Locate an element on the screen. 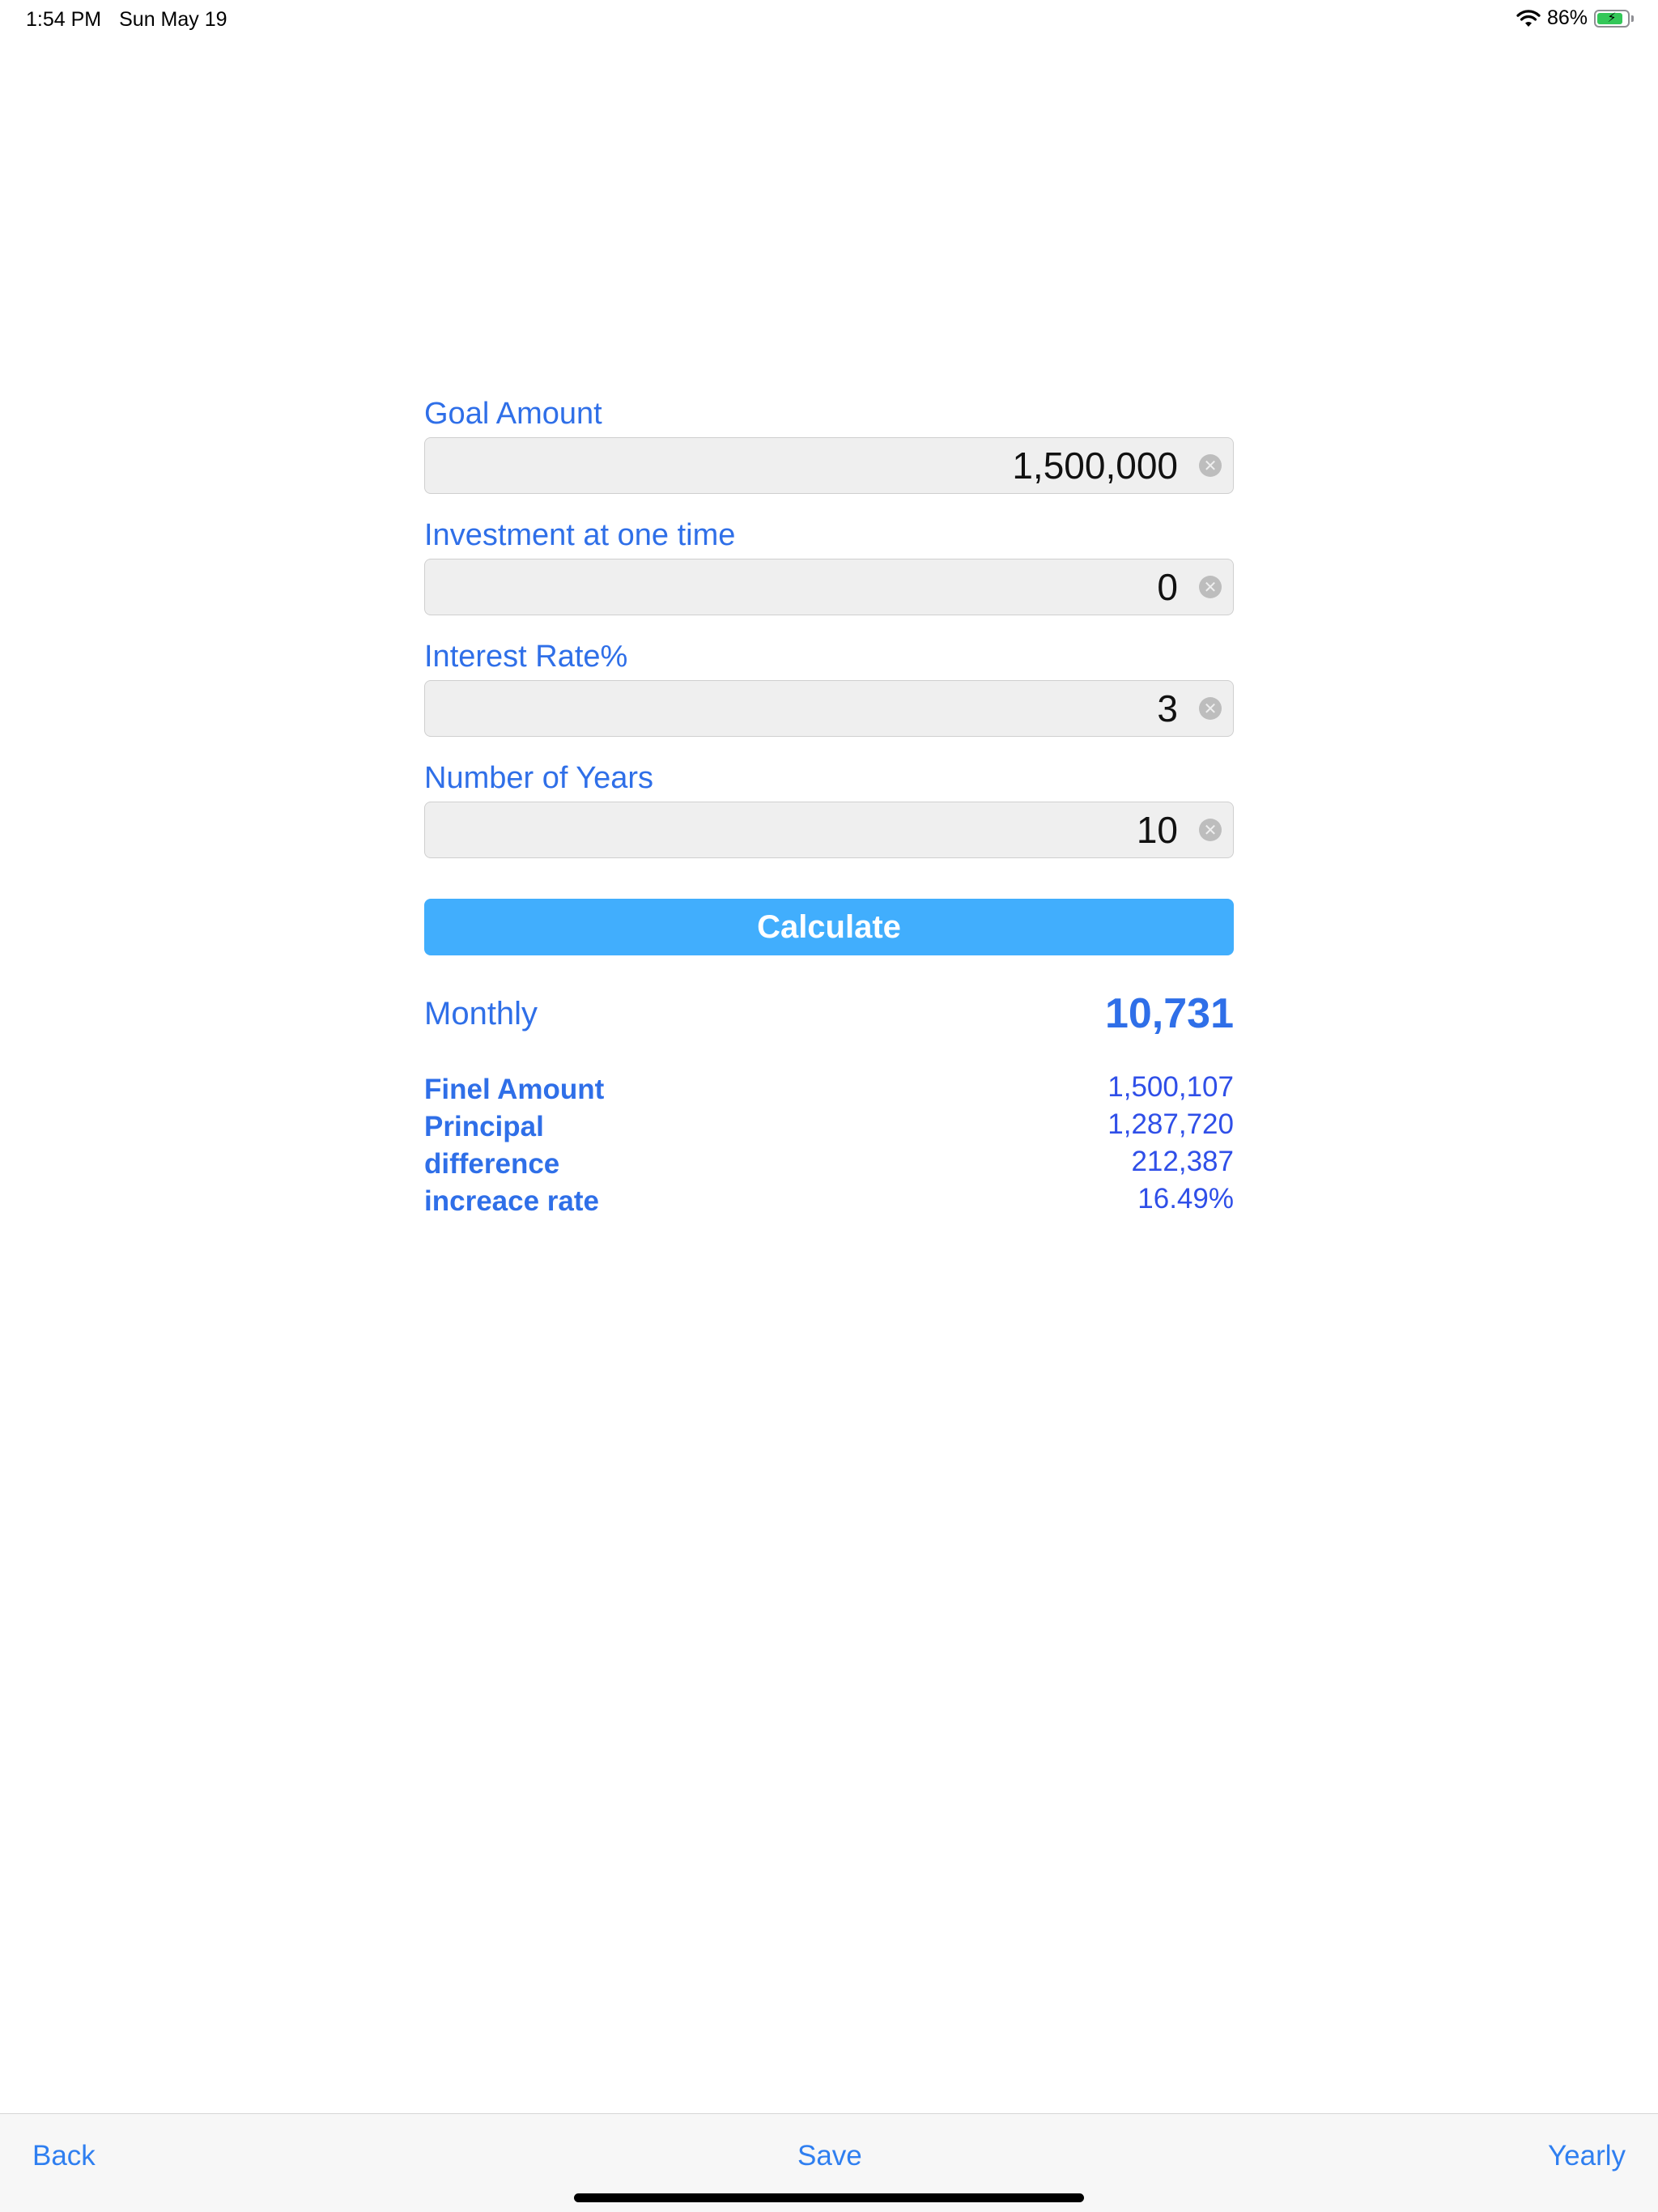 This screenshot has height=2212, width=1658. difference-label: difference is located at coordinates (492, 1164).